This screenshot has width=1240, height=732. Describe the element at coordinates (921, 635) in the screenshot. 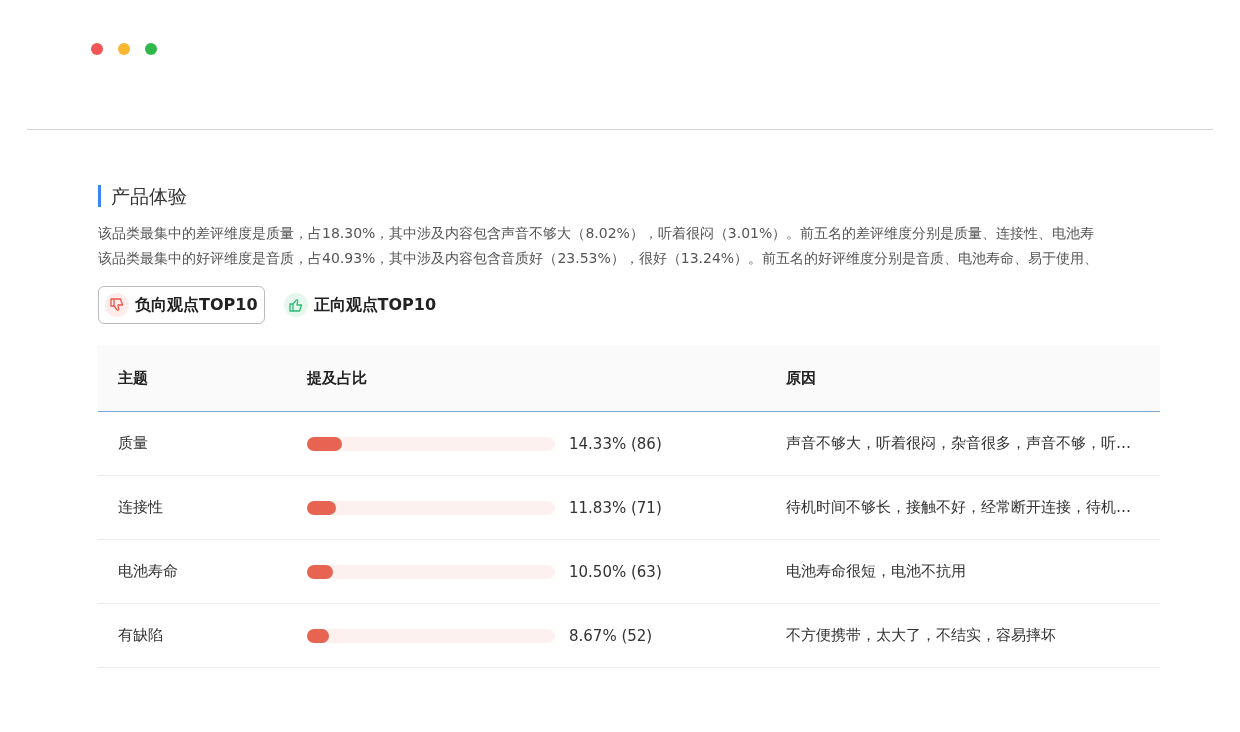

I see `table-cell-text: 不方便携带，太大了，不结实，容易摔坏` at that location.